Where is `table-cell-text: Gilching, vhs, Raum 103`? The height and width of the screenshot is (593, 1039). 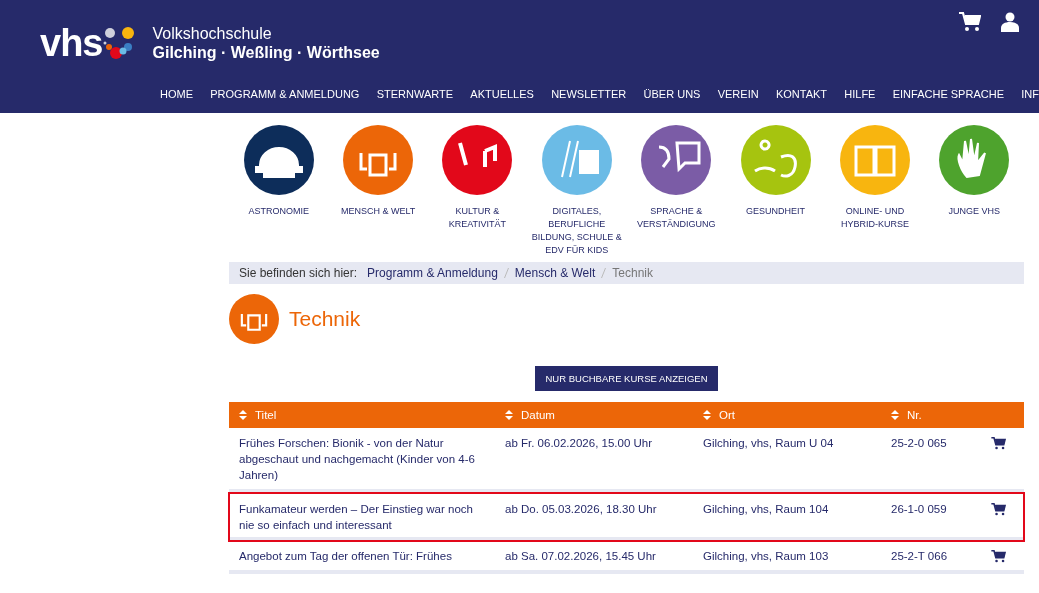 table-cell-text: Gilching, vhs, Raum 103 is located at coordinates (766, 556).